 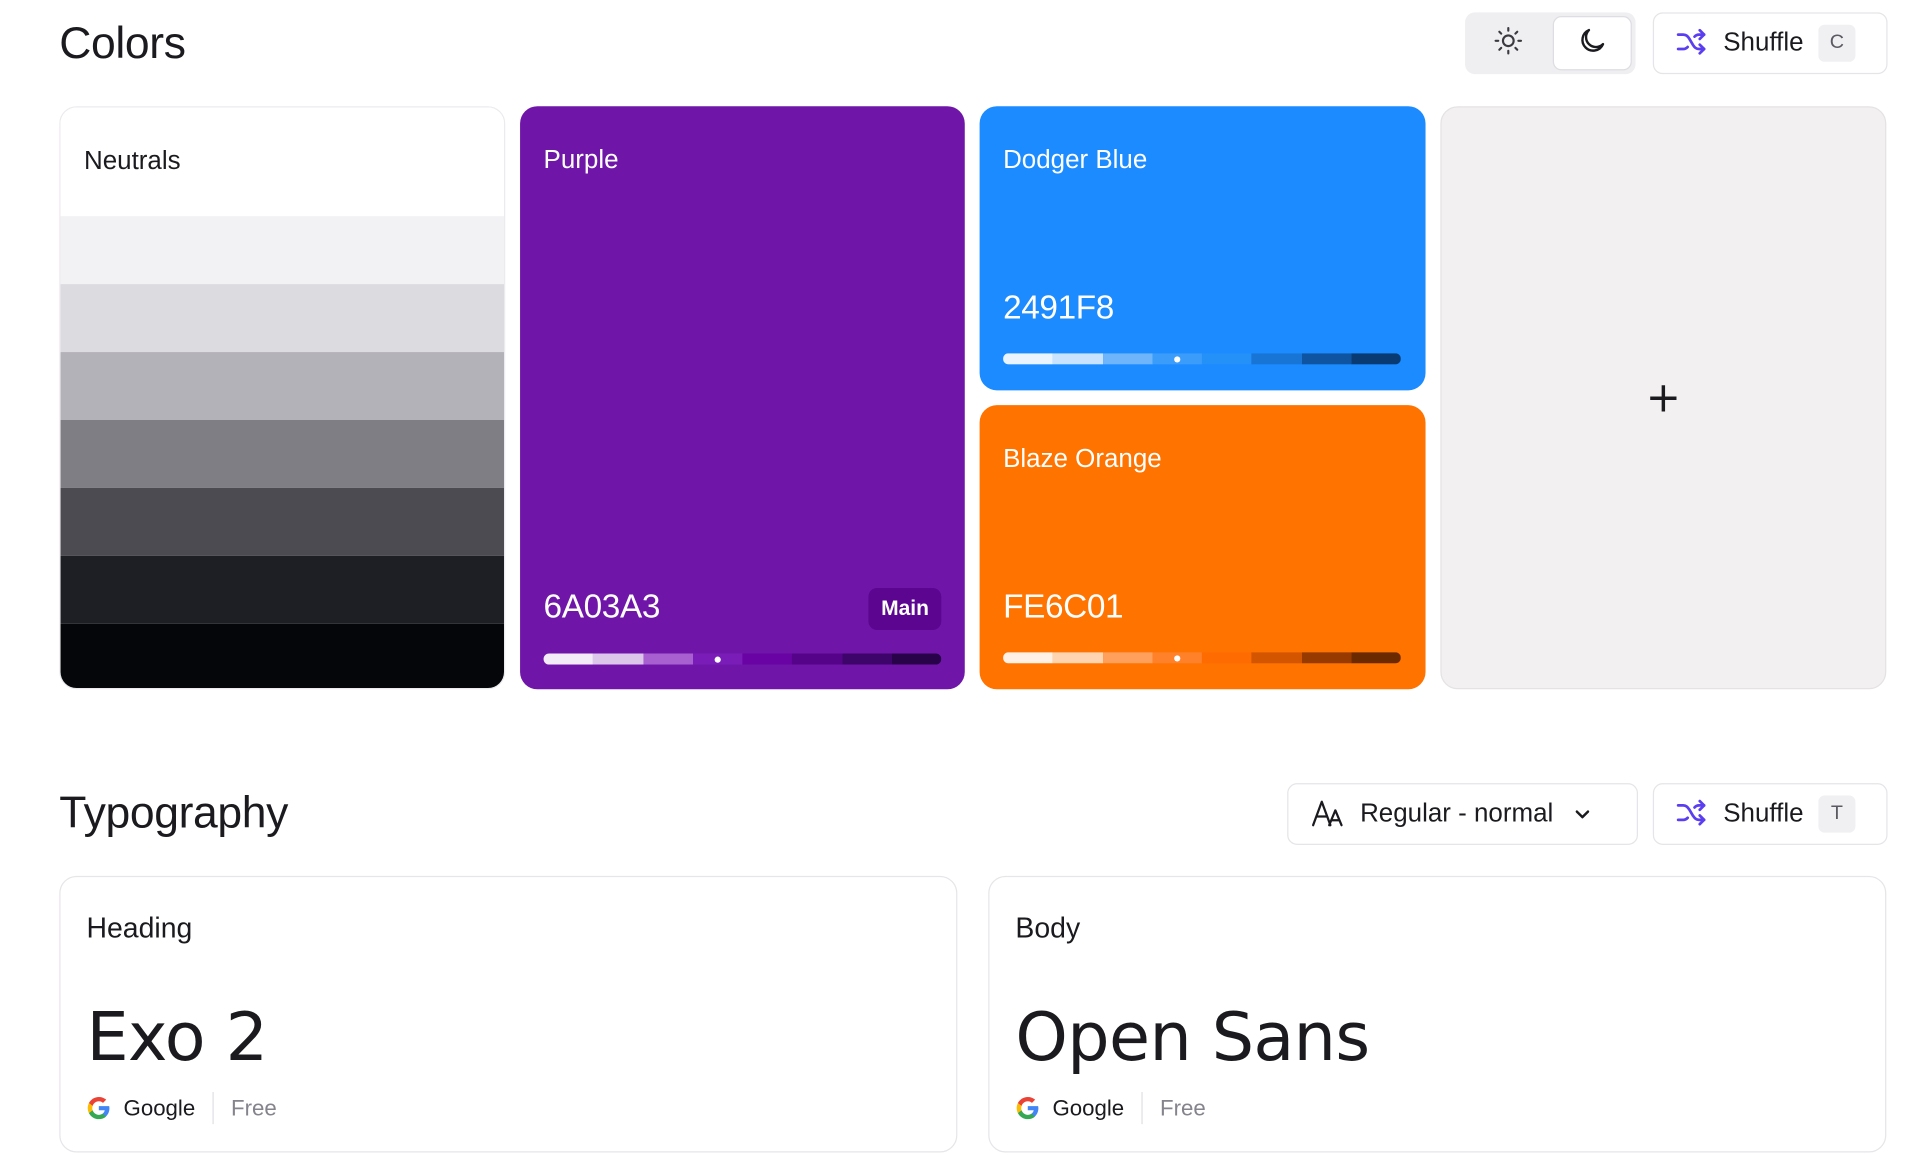 I want to click on add-color-card: +, so click(x=1663, y=398).